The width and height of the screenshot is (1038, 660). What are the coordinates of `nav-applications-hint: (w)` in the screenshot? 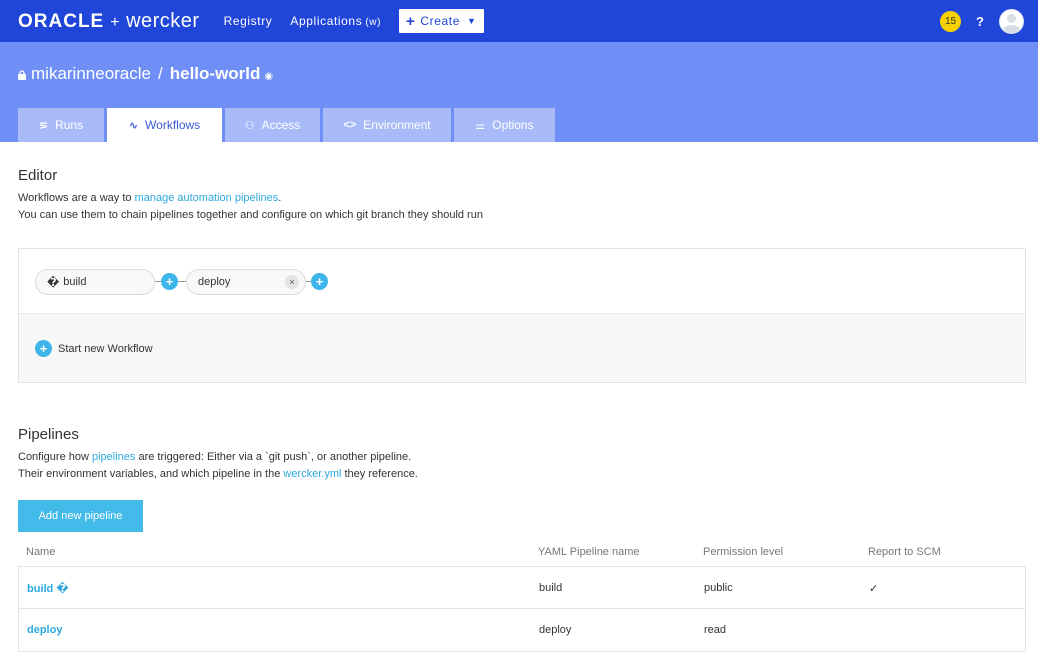 It's located at (373, 22).